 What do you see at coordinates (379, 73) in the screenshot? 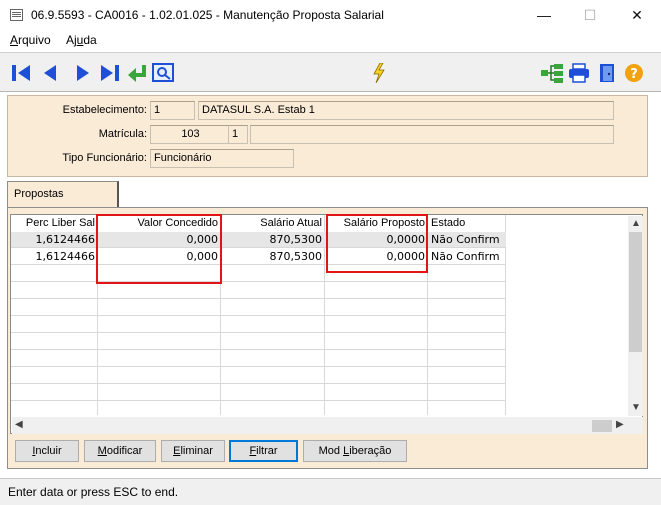
I see `lightning-icon` at bounding box center [379, 73].